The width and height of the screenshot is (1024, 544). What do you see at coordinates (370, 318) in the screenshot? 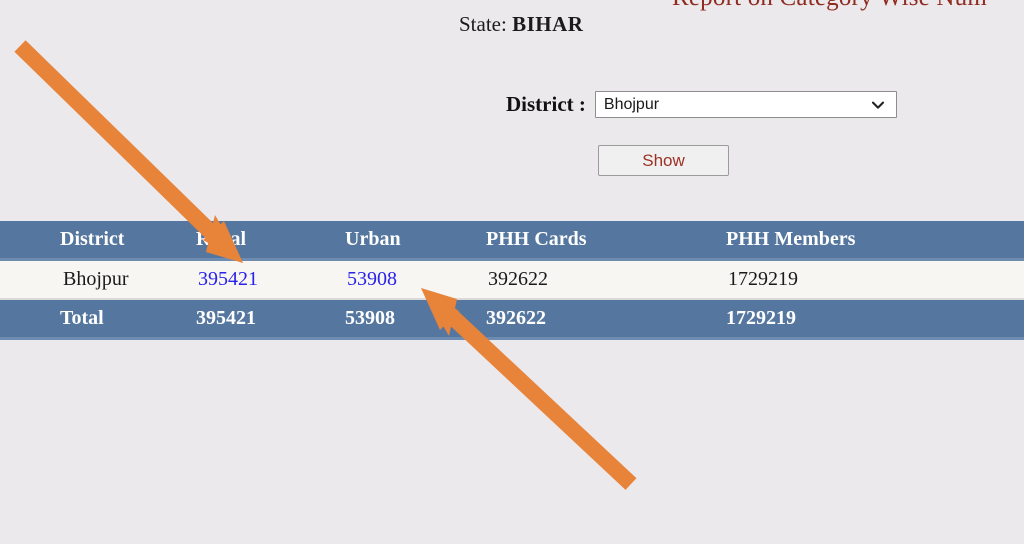
I see `total-urban-value: 53908` at bounding box center [370, 318].